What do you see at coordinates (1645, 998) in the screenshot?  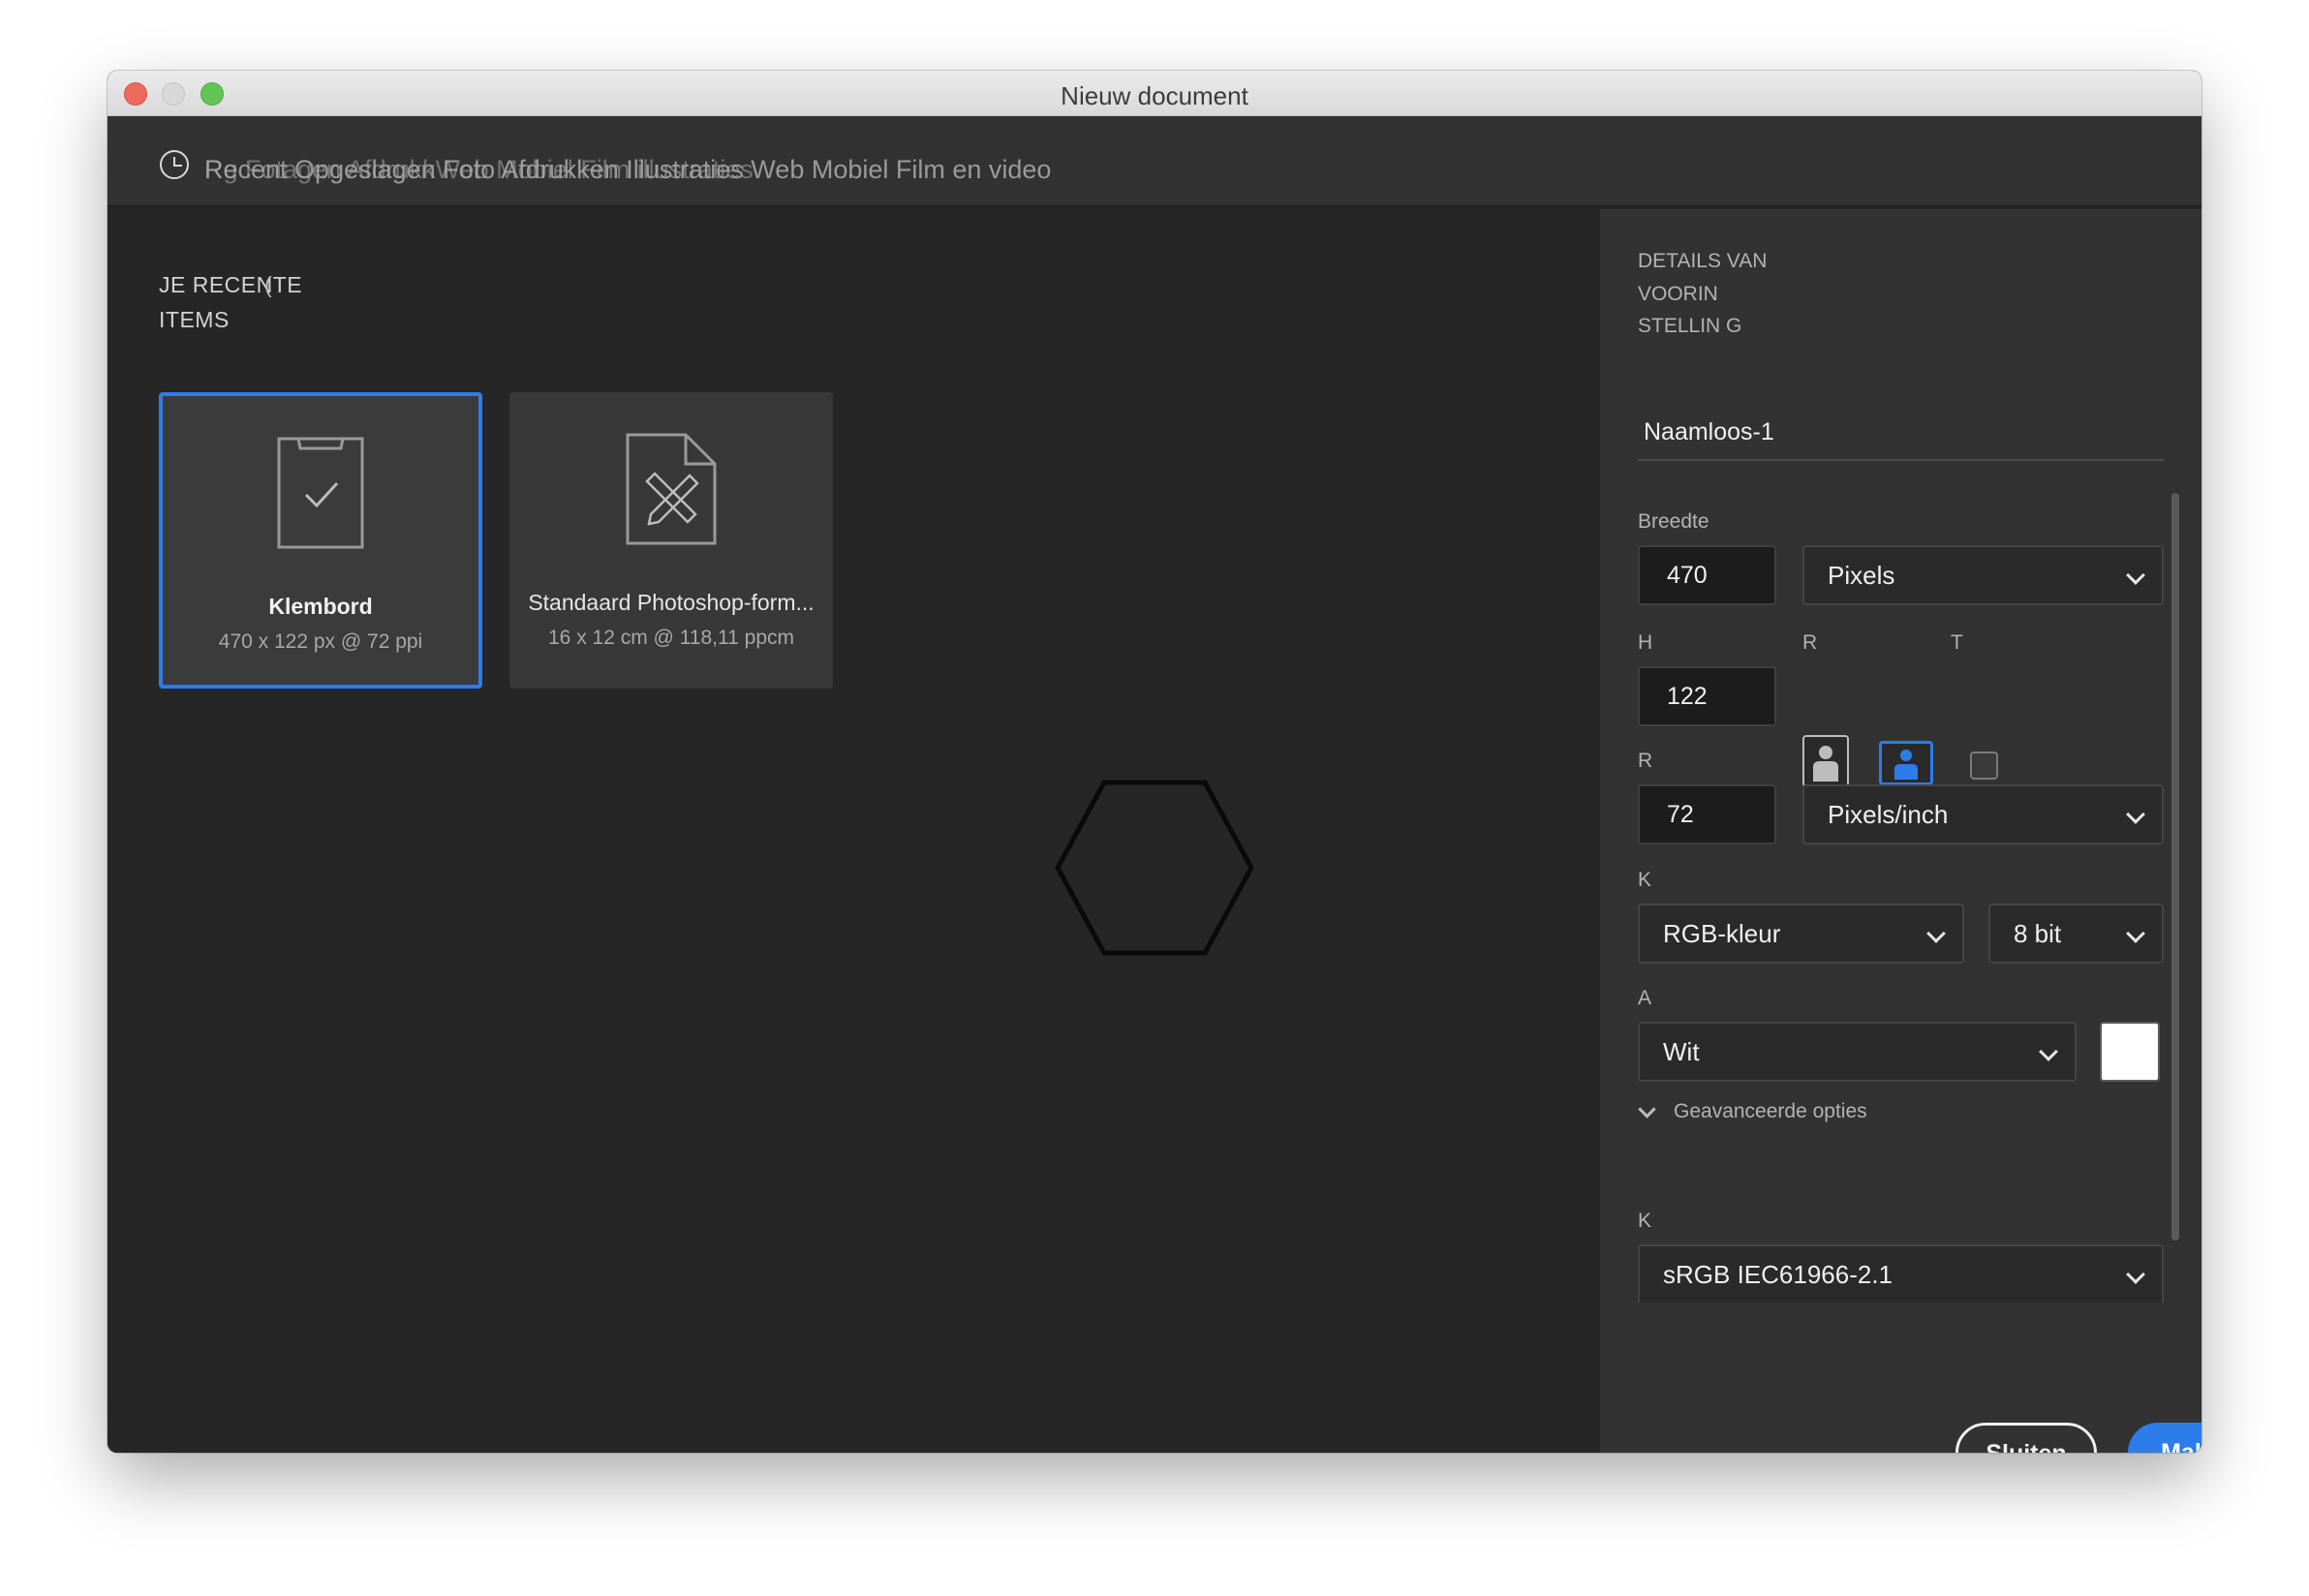 I see `background-label: A` at bounding box center [1645, 998].